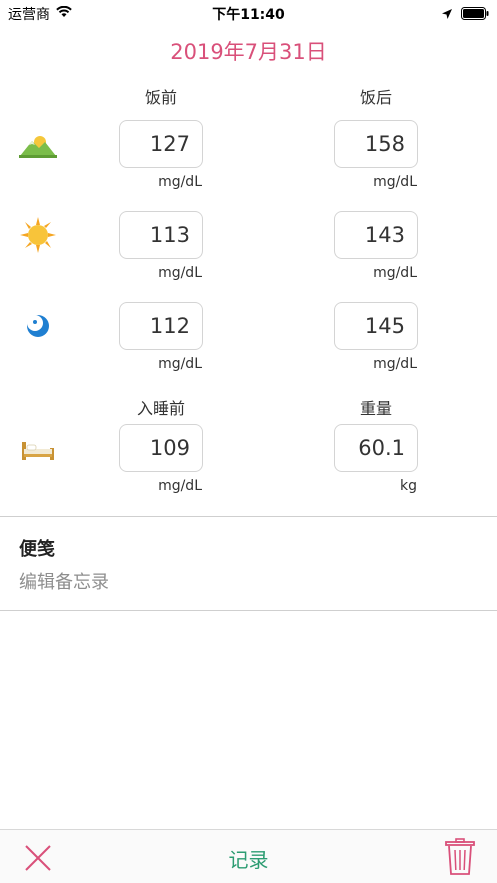  What do you see at coordinates (395, 273) in the screenshot?
I see `noon-after-unit: mg/dL` at bounding box center [395, 273].